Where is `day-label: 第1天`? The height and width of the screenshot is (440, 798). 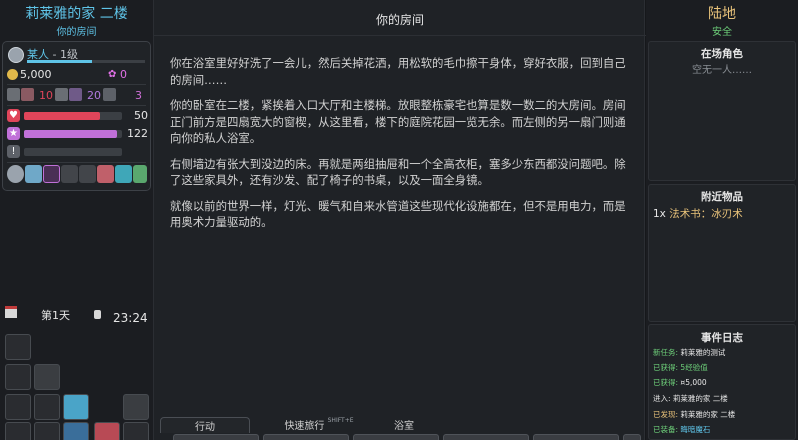 day-label: 第1天 is located at coordinates (55, 315).